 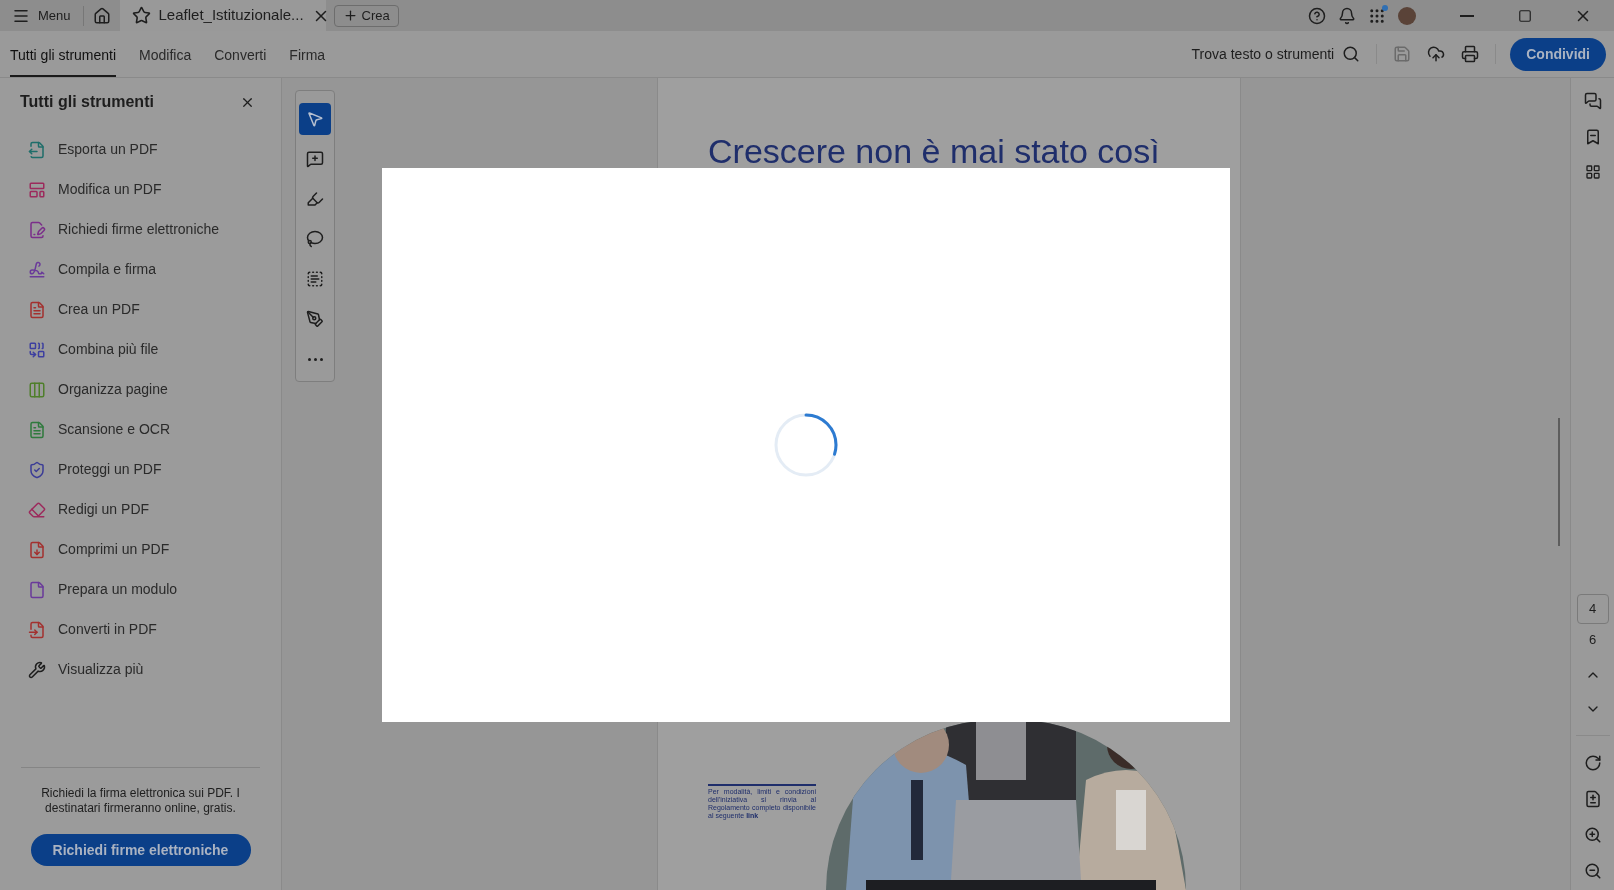 I want to click on zoom-in-button, so click(x=1592, y=835).